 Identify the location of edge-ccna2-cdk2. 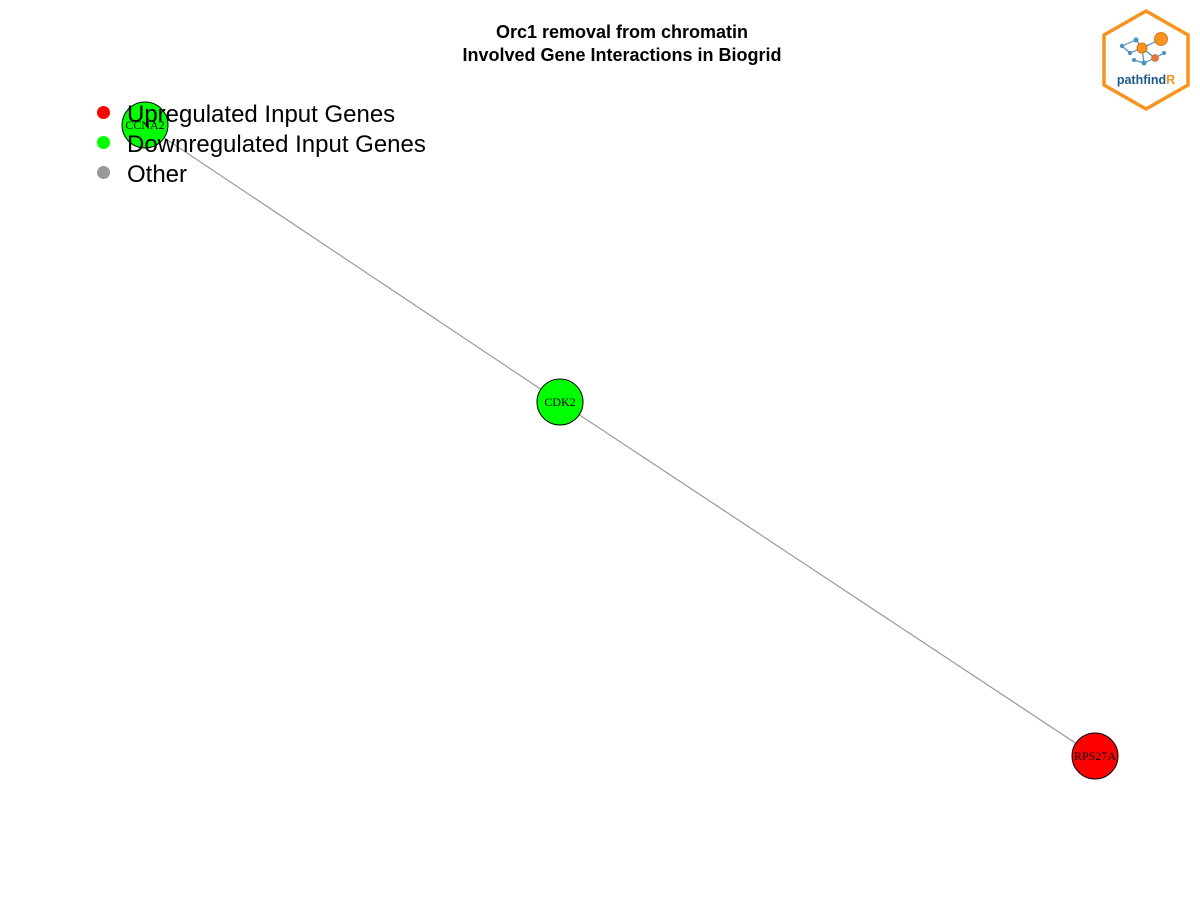
(352, 263).